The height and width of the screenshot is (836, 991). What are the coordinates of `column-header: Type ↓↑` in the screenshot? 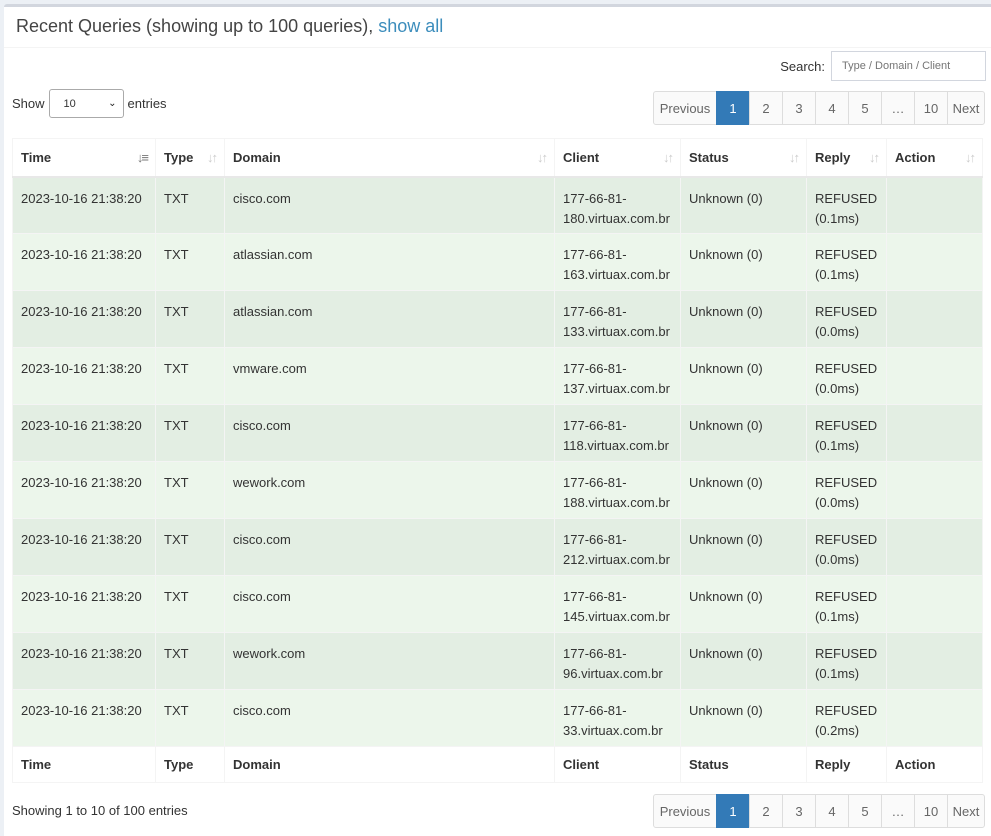 It's located at (190, 158).